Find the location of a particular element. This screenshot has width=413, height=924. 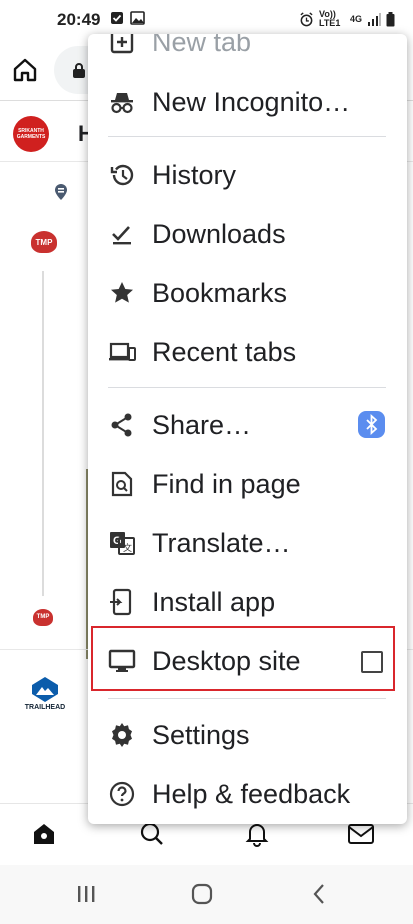

search-icon is located at coordinates (151, 833).